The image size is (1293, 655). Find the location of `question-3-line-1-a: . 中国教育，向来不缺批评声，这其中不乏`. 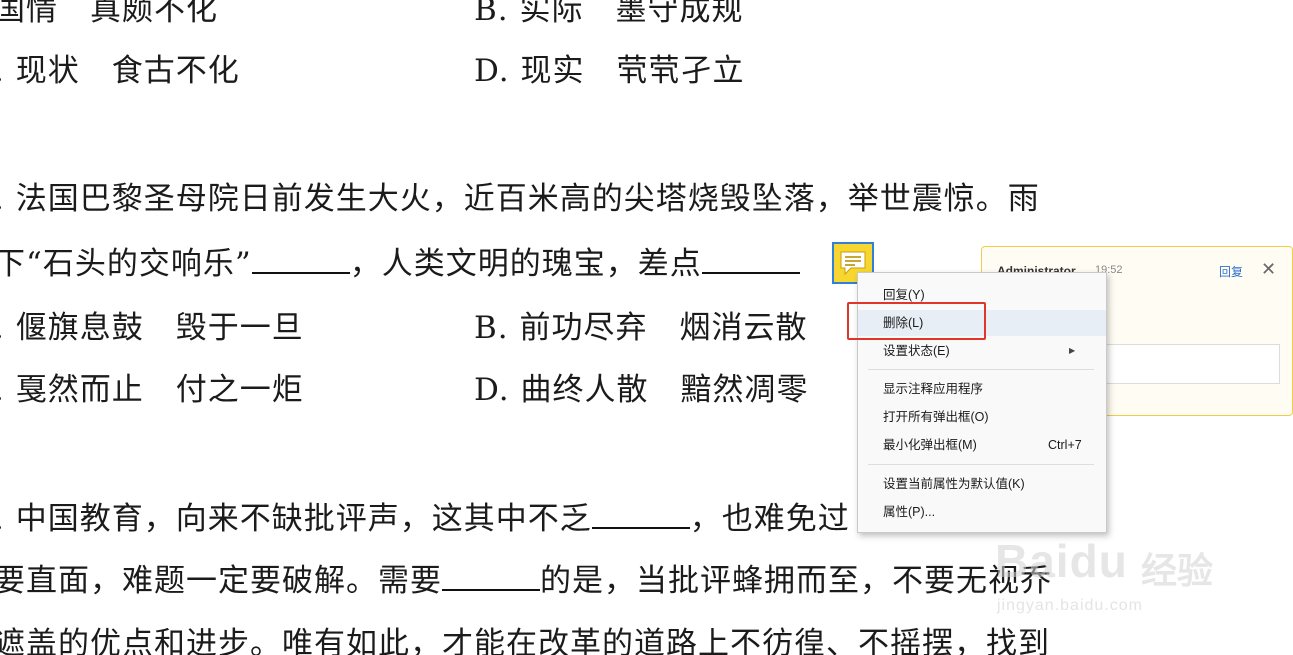

question-3-line-1-a: . 中国教育，向来不缺批评声，这其中不乏 is located at coordinates (296, 519).